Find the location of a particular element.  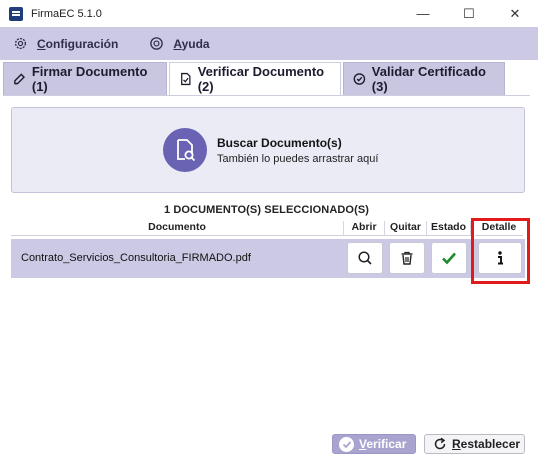

window-controls: — ☐ ✕ is located at coordinates (469, 13).